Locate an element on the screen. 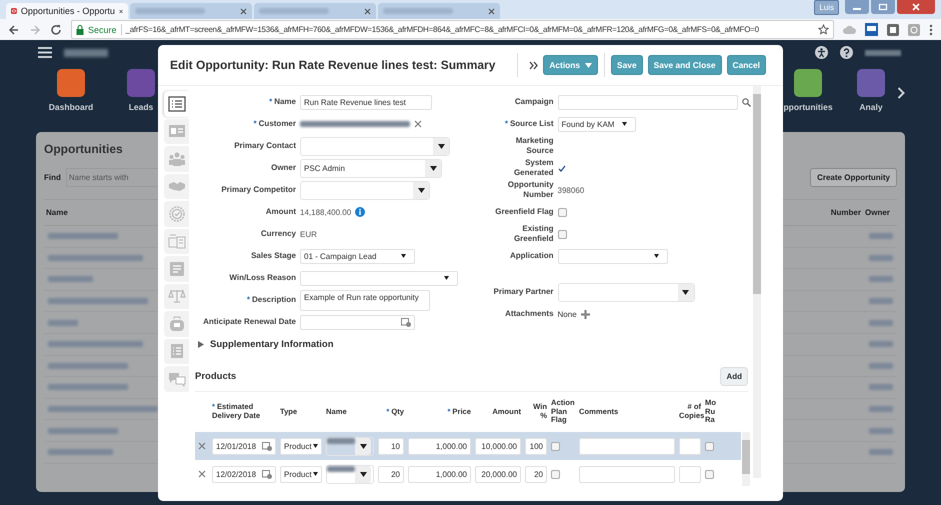 Image resolution: width=941 pixels, height=505 pixels. clear-icon is located at coordinates (418, 124).